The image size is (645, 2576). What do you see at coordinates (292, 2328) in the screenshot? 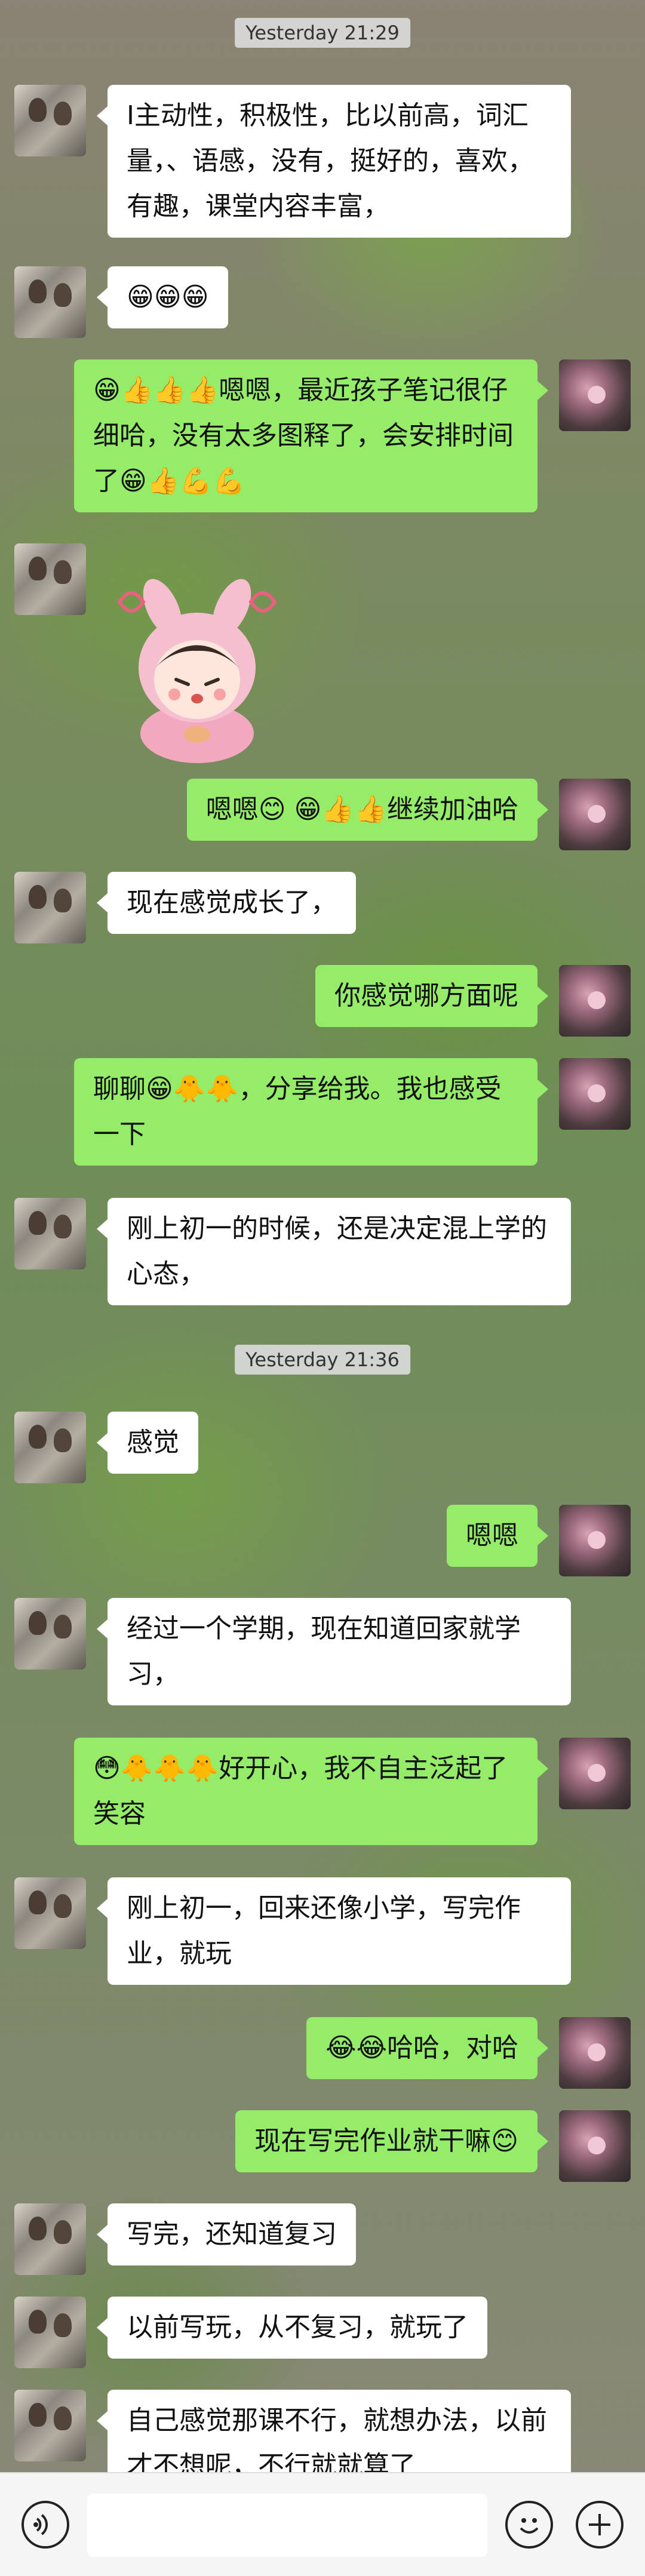
I see `message-bubble: 以前写玩，从不复习，就玩了` at bounding box center [292, 2328].